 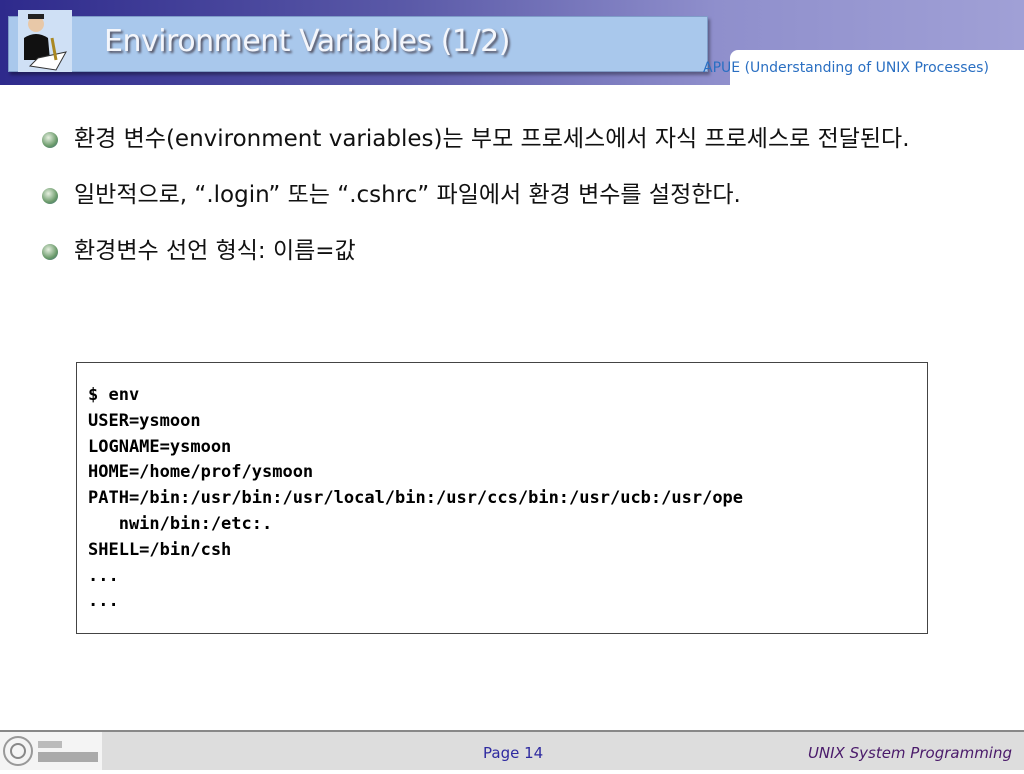 I want to click on slide-footer: Page 14 UNIX System Programming, so click(x=512, y=750).